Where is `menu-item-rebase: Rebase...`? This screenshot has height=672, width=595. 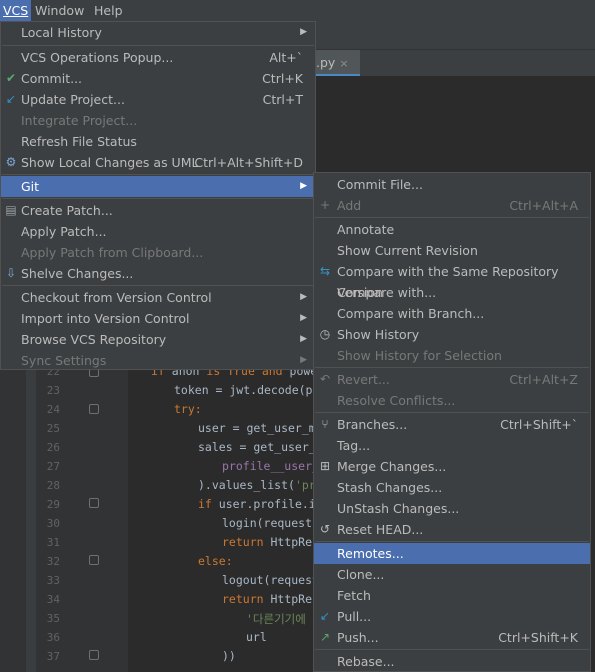 menu-item-rebase: Rebase... is located at coordinates (452, 661).